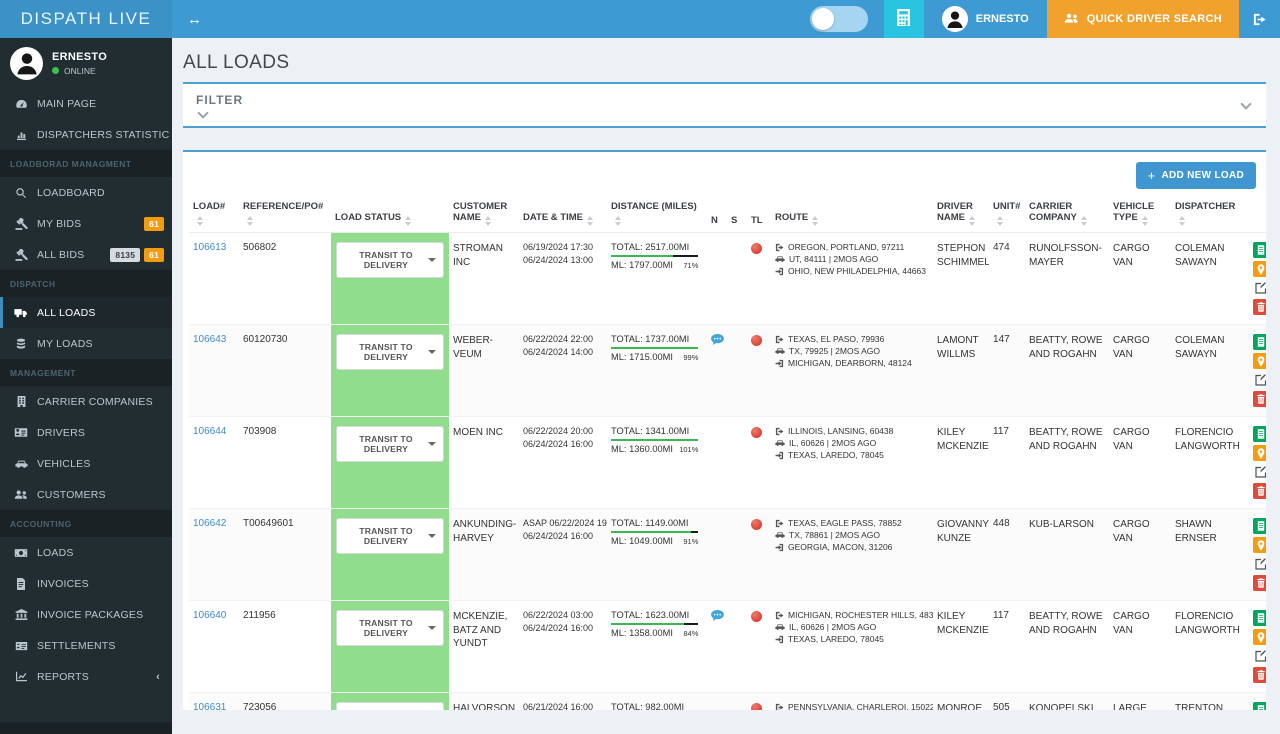 This screenshot has width=1280, height=734. What do you see at coordinates (1259, 19) in the screenshot?
I see `sign-out-icon` at bounding box center [1259, 19].